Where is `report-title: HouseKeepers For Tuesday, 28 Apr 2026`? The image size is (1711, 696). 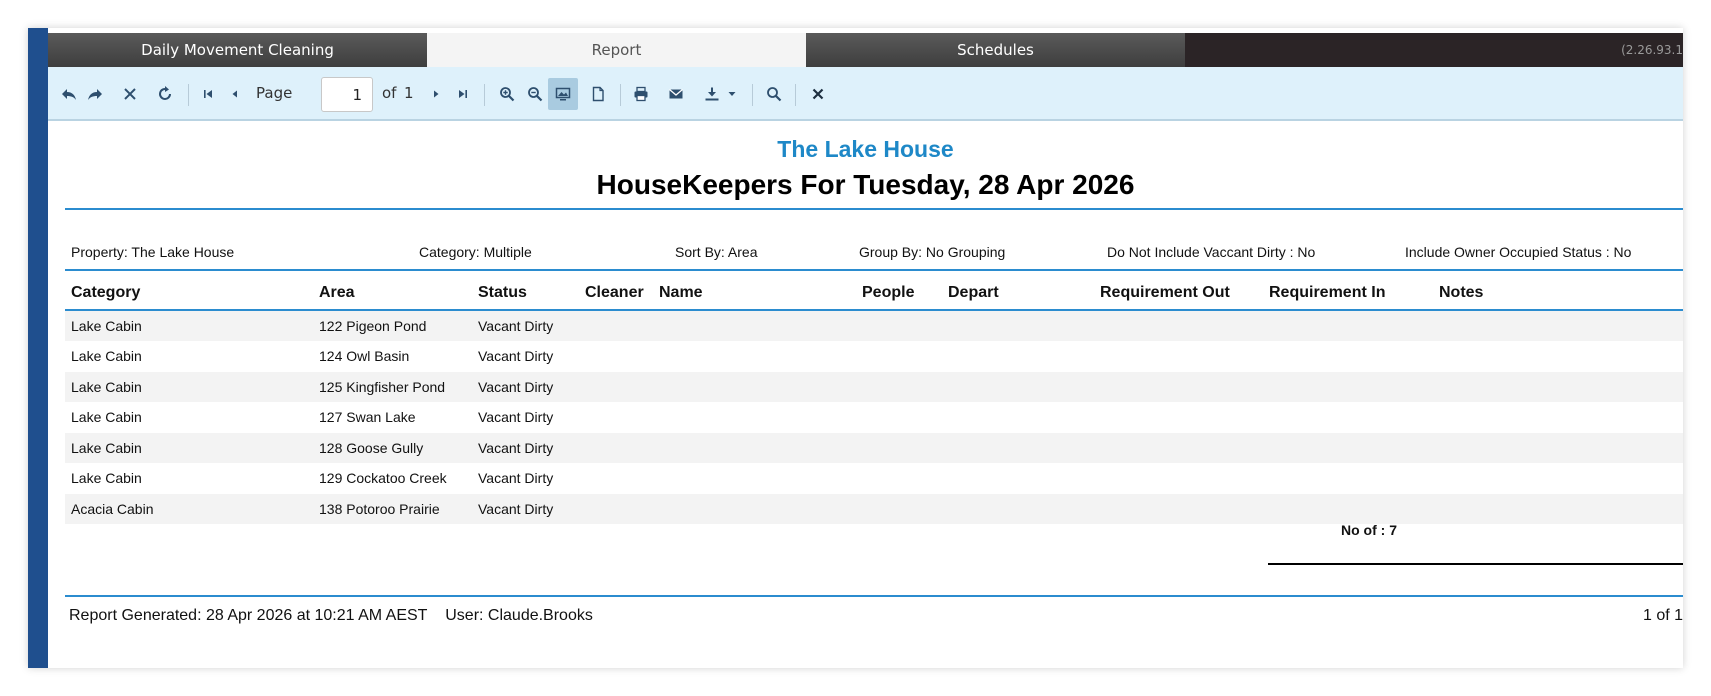
report-title: HouseKeepers For Tuesday, 28 Apr 2026 is located at coordinates (865, 184).